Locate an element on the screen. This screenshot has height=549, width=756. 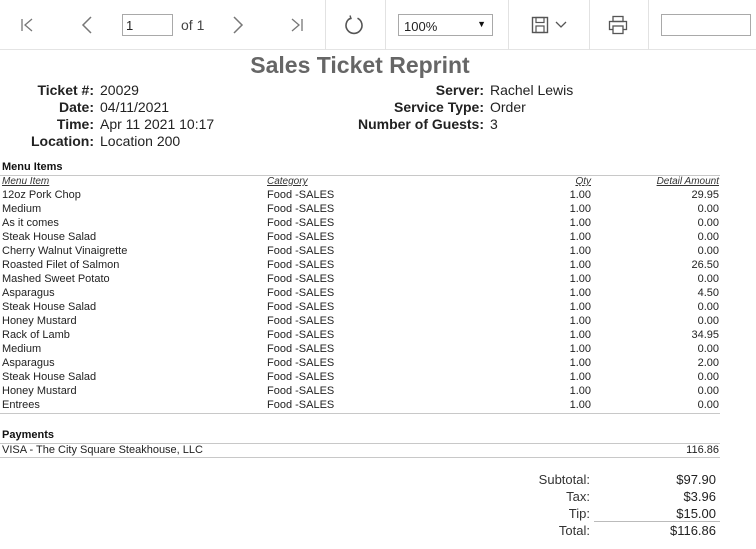
date-label: Date: is located at coordinates (76, 107).